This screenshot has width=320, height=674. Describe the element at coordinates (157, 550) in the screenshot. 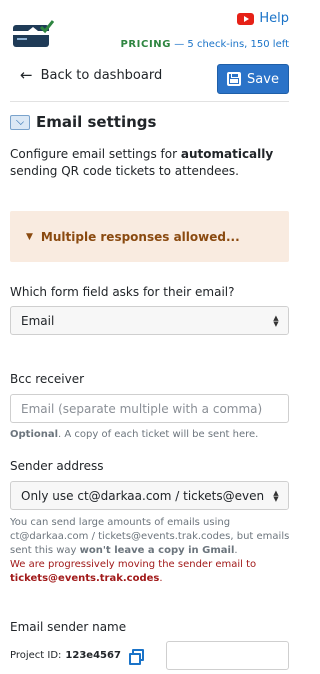

I see `sender-note-bold: won't leave a copy in Gmail` at that location.